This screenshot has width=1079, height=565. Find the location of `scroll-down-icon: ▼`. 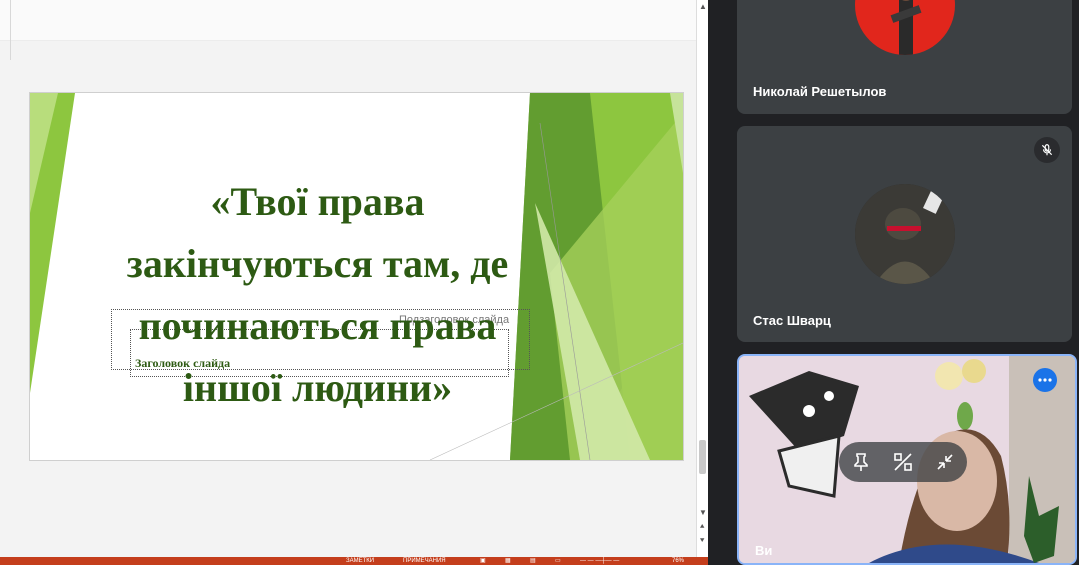

scroll-down-icon: ▼ is located at coordinates (703, 512).